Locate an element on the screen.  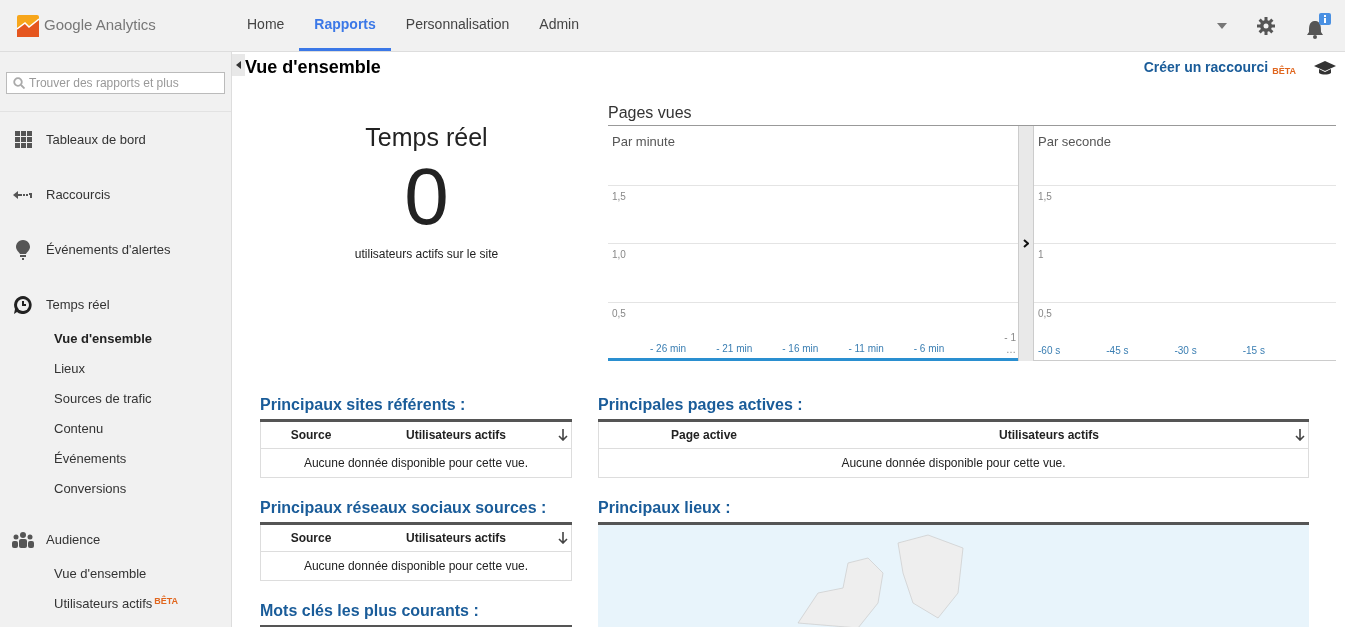
nav-tab: Personnalisation is located at coordinates (457, 25).